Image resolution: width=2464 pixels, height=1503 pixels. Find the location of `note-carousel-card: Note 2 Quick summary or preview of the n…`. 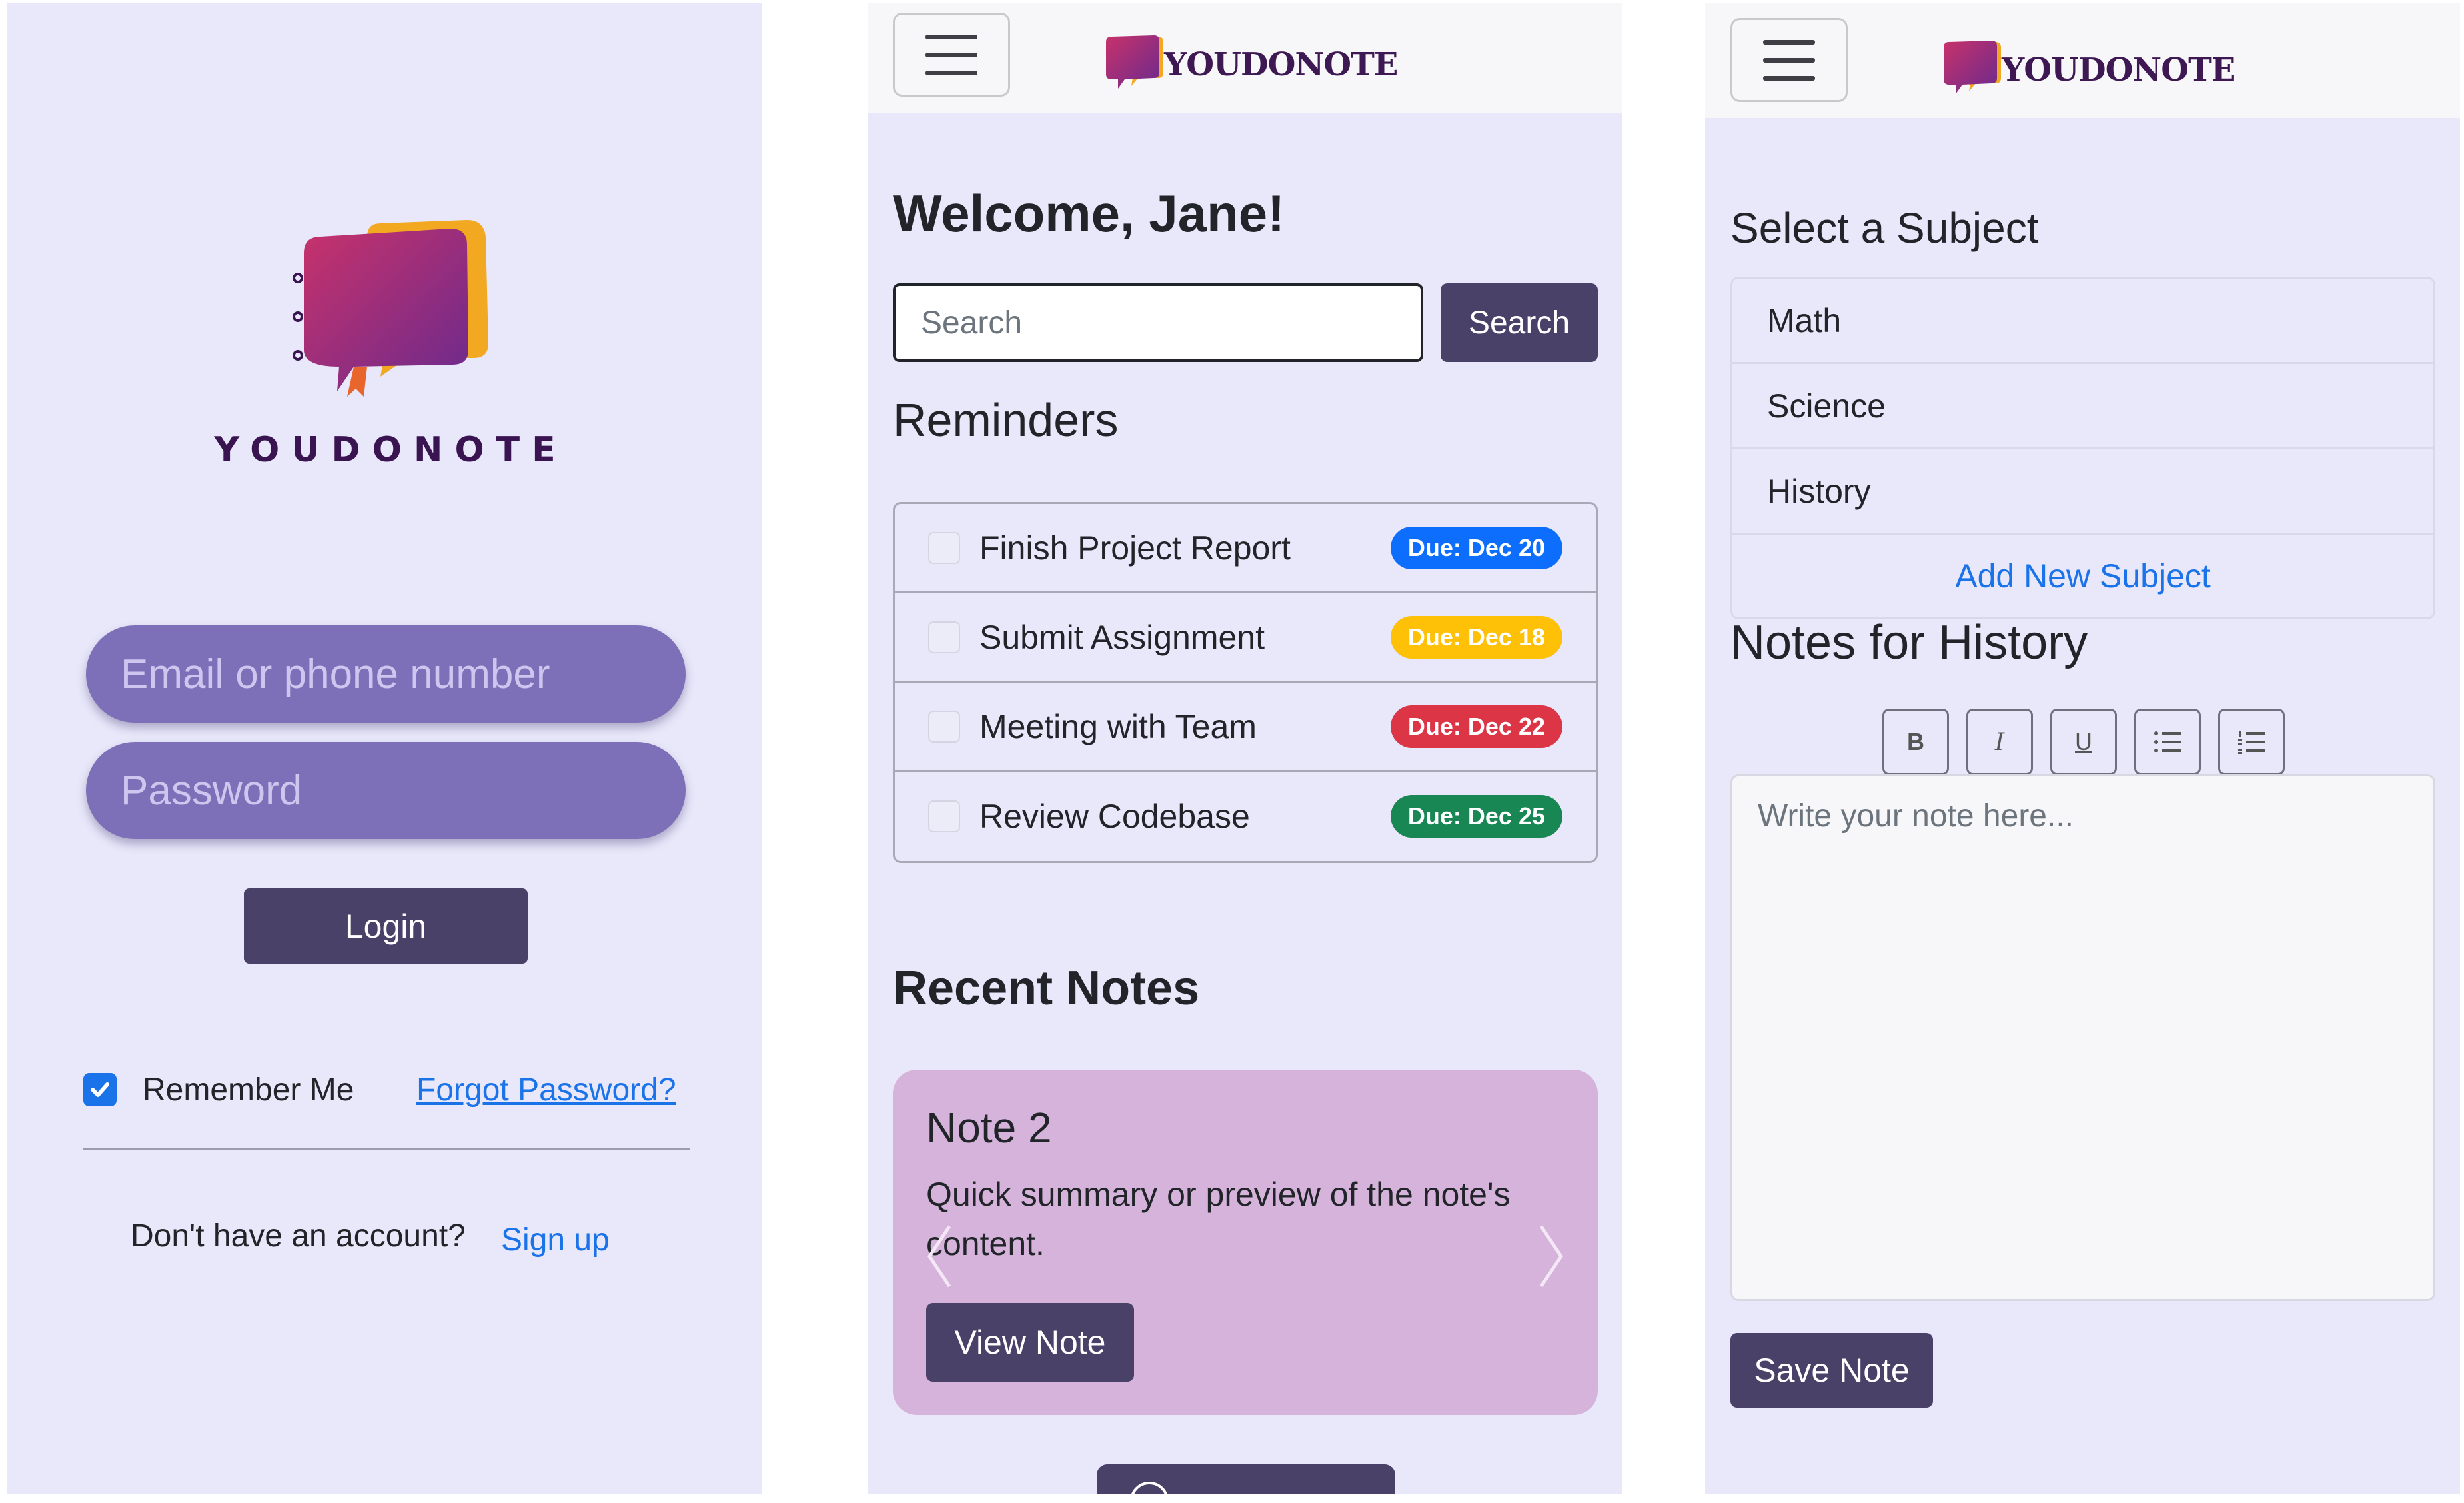

note-carousel-card: Note 2 Quick summary or preview of the n… is located at coordinates (1245, 1242).